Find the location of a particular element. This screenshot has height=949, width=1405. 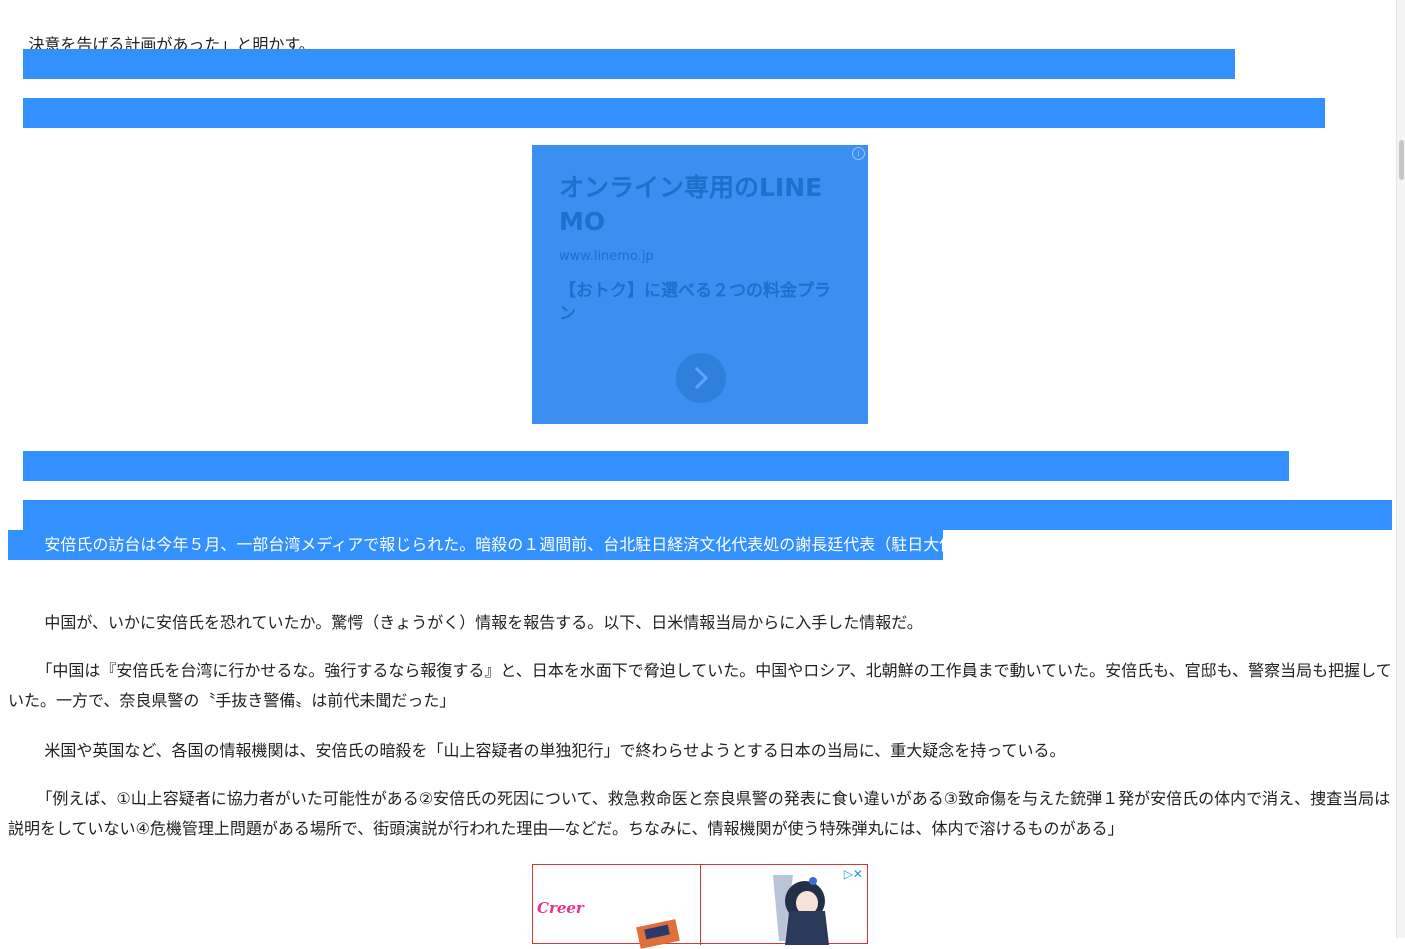

scrollbar-thumb is located at coordinates (1401, 160).